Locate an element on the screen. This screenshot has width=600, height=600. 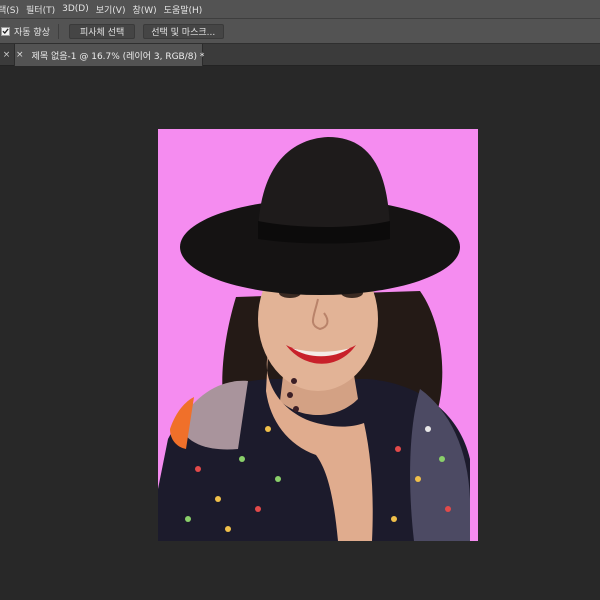
auto-enhance-checkbox is located at coordinates (5, 31).